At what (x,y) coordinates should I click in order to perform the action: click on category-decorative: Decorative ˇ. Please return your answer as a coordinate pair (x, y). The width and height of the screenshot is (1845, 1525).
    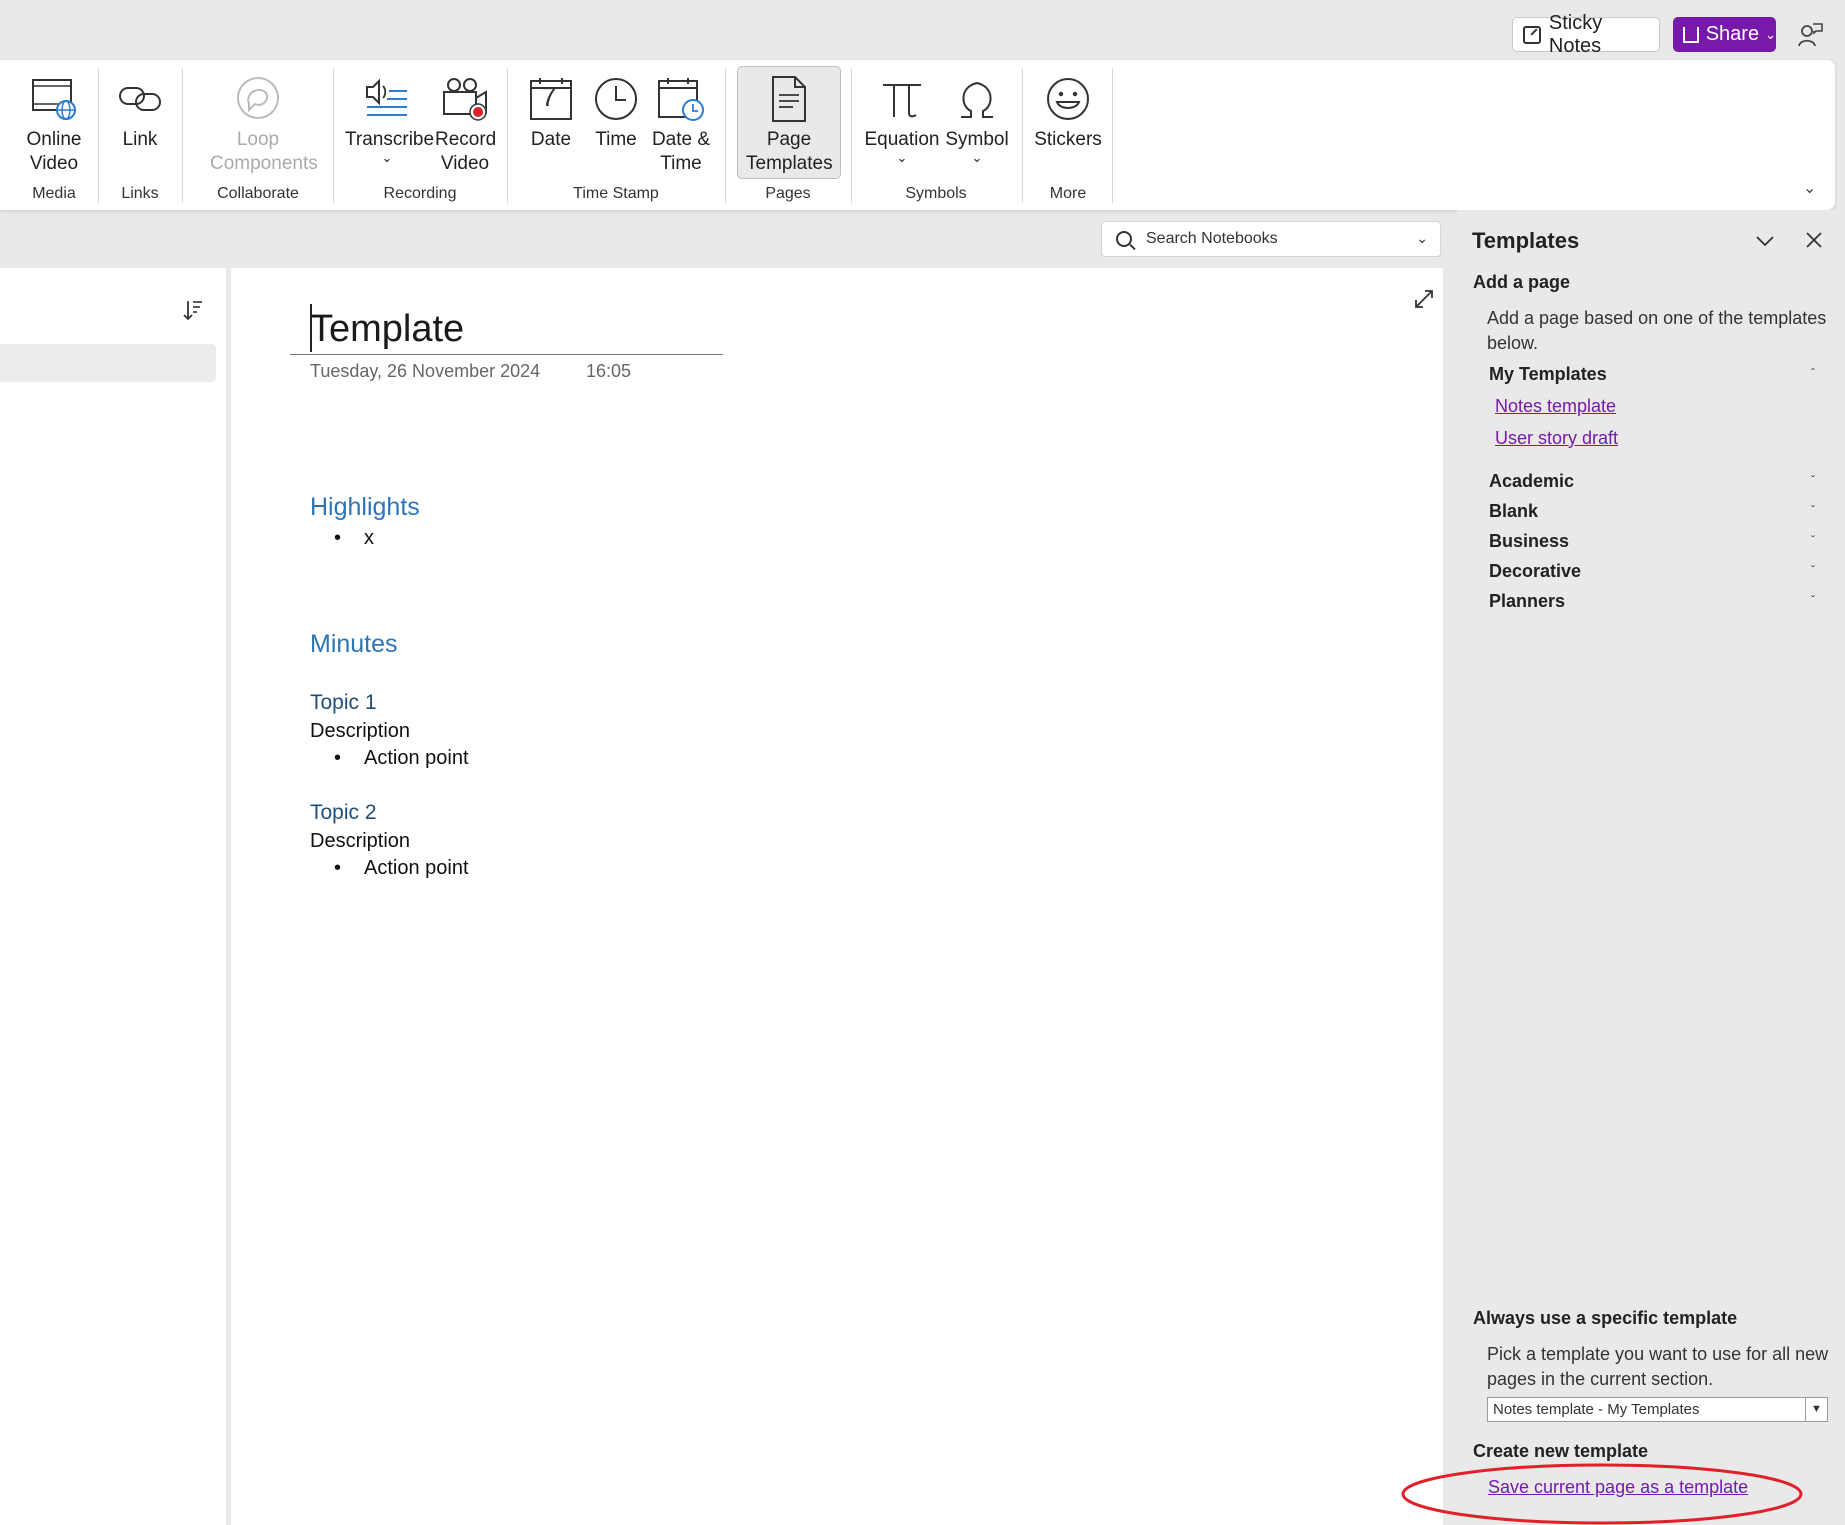
    Looking at the image, I should click on (1652, 571).